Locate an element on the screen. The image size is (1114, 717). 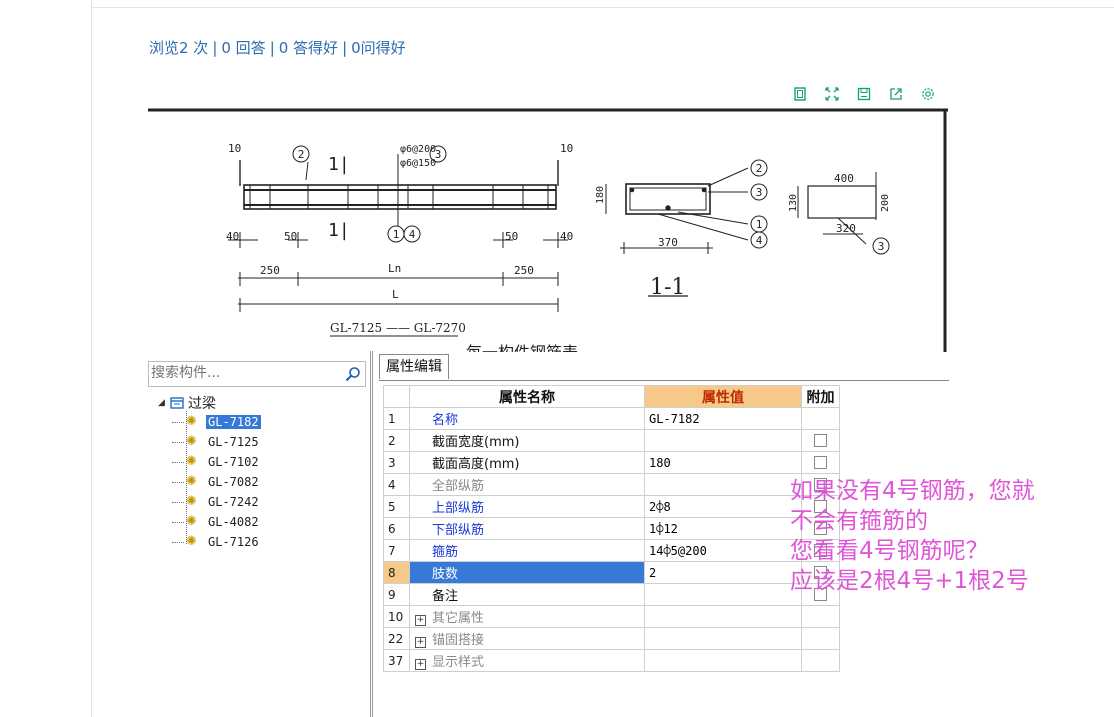
property-name: 全部纵筋 is located at coordinates (527, 484).